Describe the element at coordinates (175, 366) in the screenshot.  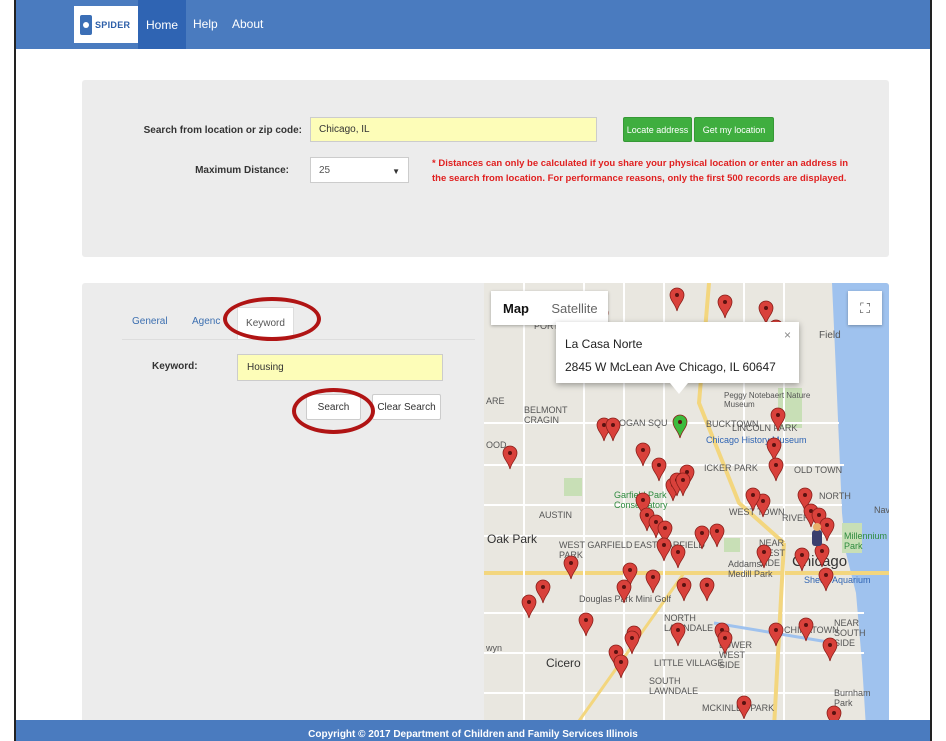
I see `keyword-label: Keyword:` at that location.